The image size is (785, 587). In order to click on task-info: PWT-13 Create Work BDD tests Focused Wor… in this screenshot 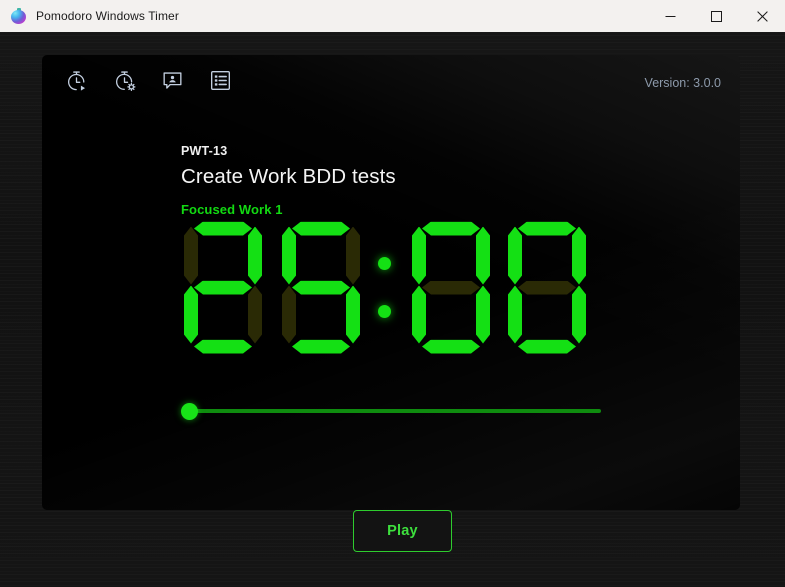, I will do `click(288, 180)`.